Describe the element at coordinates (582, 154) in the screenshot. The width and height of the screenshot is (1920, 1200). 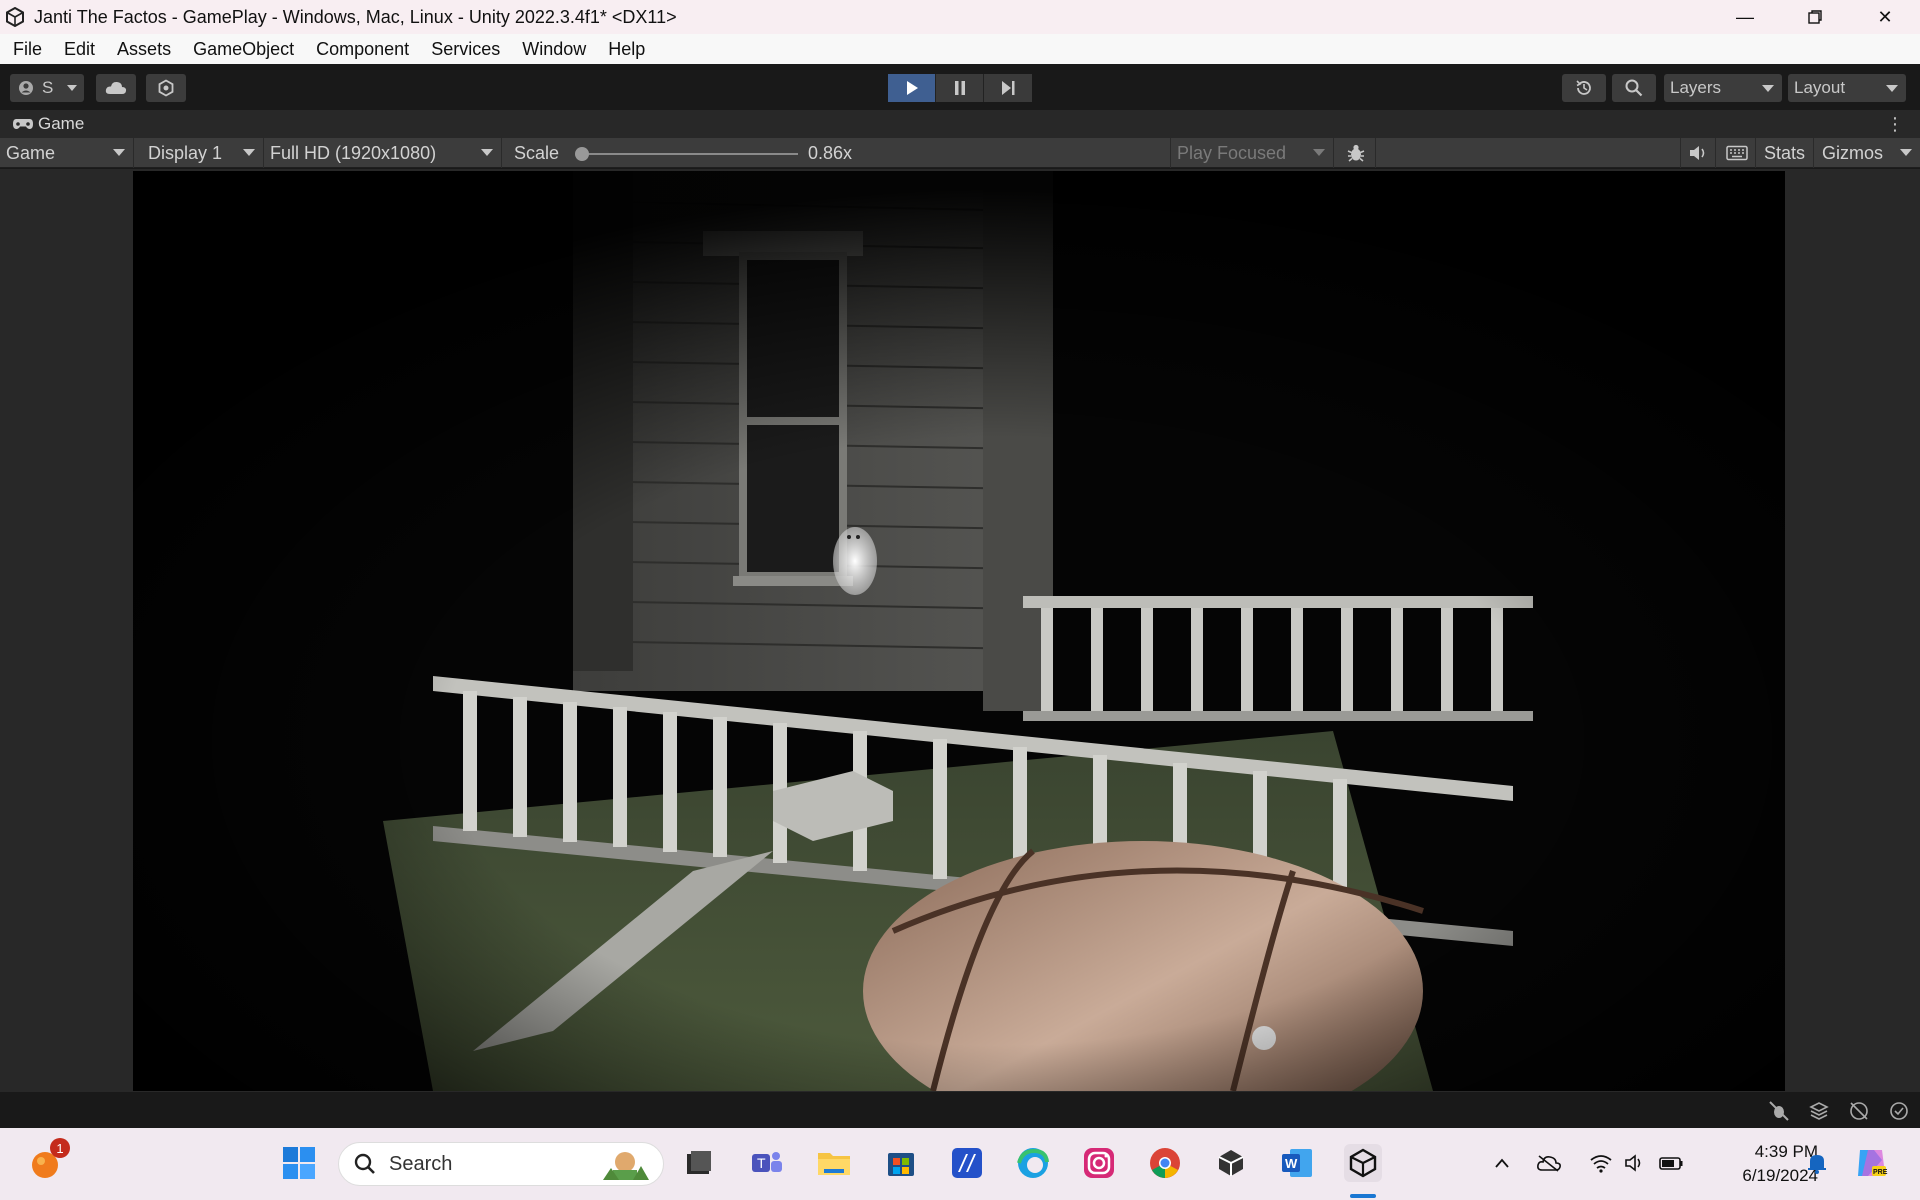
I see `scale-slider-handle` at that location.